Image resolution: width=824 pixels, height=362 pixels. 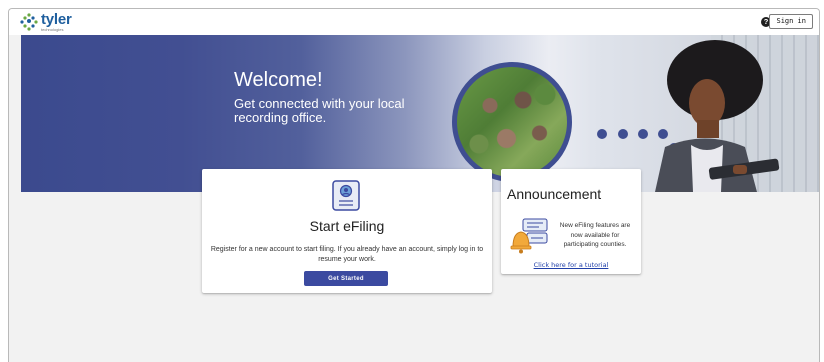 I want to click on tutorial-link: Click here for a tutorial, so click(x=571, y=265).